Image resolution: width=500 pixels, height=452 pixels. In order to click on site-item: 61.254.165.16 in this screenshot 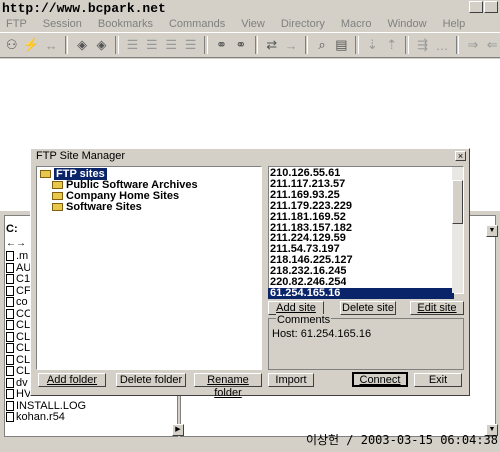, I will do `click(361, 293)`.